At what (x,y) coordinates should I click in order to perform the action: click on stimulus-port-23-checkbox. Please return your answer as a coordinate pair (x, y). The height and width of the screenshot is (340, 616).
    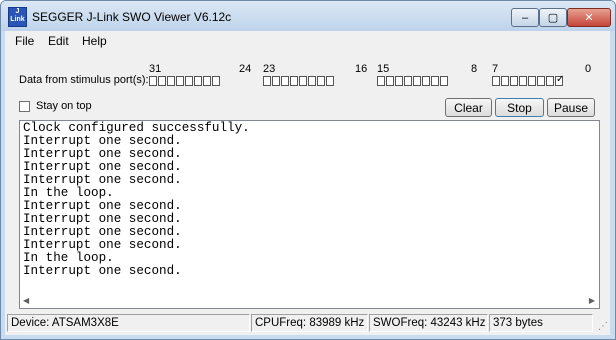
    Looking at the image, I should click on (267, 81).